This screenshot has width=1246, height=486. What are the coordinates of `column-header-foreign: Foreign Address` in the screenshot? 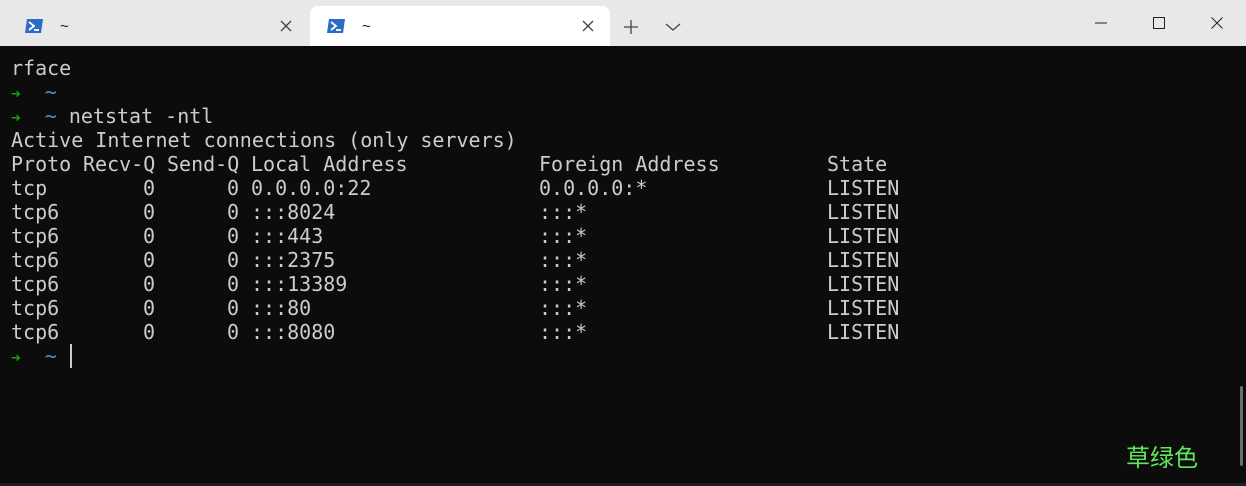 It's located at (629, 164).